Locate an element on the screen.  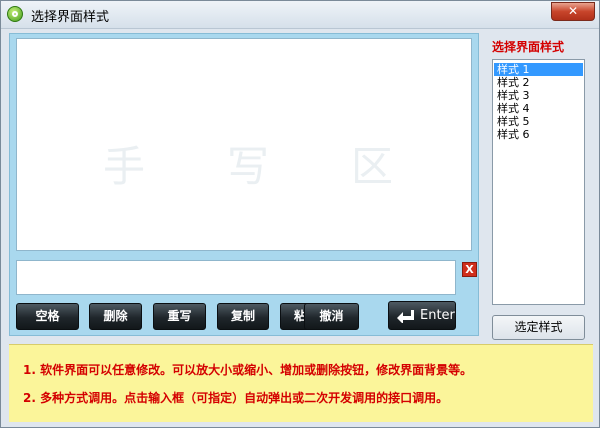
text-input-field is located at coordinates (236, 277).